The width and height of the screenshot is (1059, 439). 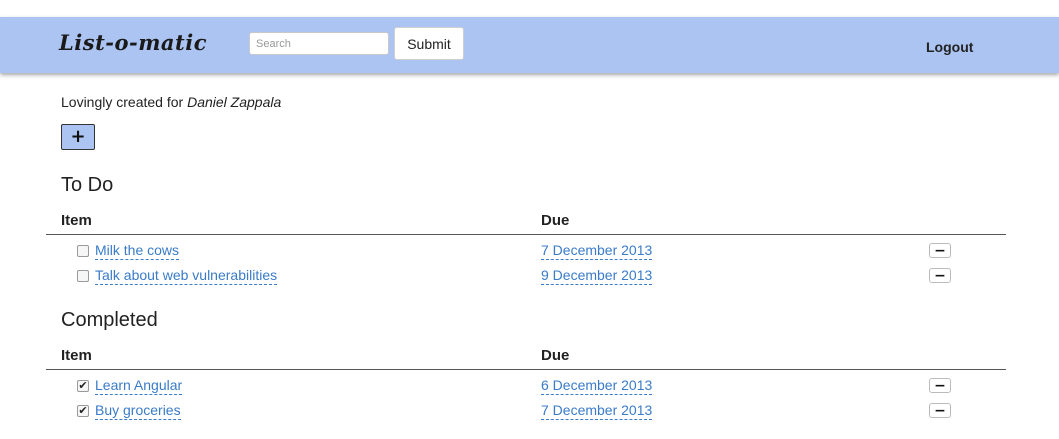 What do you see at coordinates (76, 220) in the screenshot?
I see `todo-col-item: Item` at bounding box center [76, 220].